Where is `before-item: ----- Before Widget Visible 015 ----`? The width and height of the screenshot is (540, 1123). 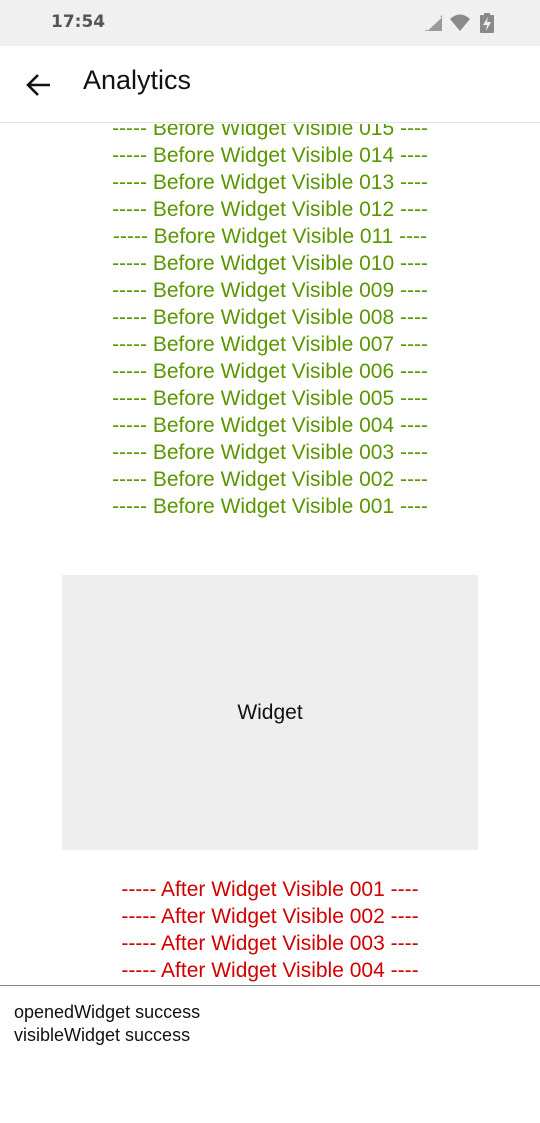 before-item: ----- Before Widget Visible 015 ---- is located at coordinates (270, 132).